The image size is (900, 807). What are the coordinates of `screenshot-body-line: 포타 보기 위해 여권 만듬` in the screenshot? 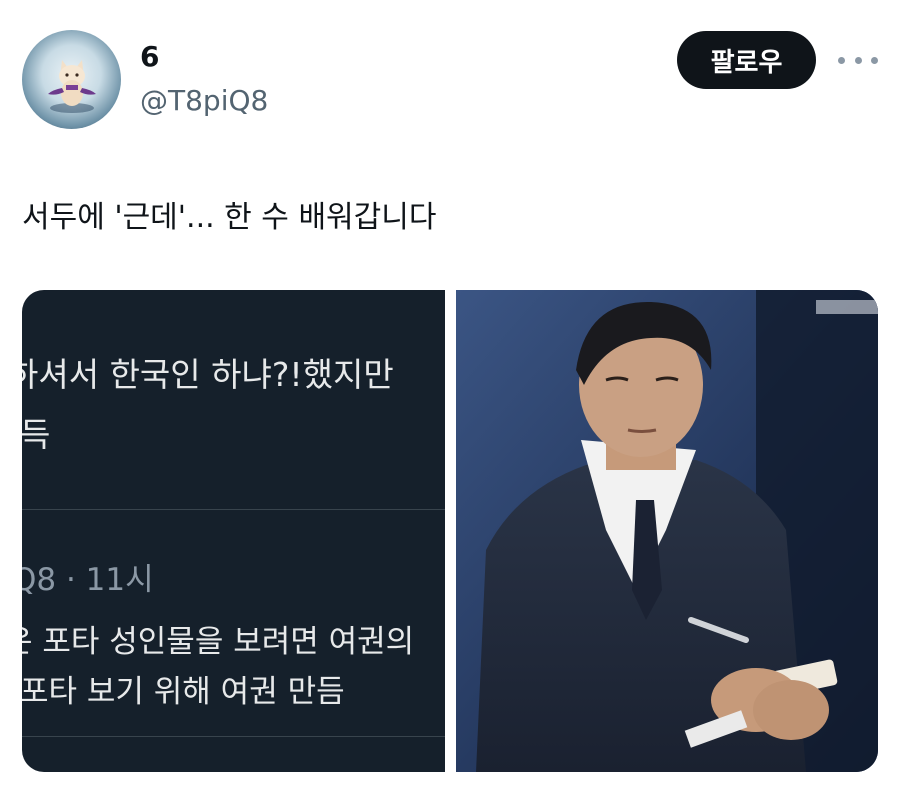 It's located at (183, 692).